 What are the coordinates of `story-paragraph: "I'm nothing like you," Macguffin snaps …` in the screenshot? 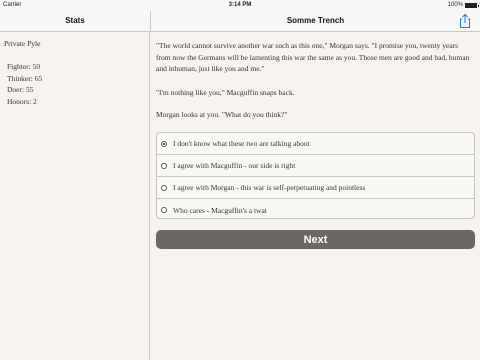 It's located at (225, 92).